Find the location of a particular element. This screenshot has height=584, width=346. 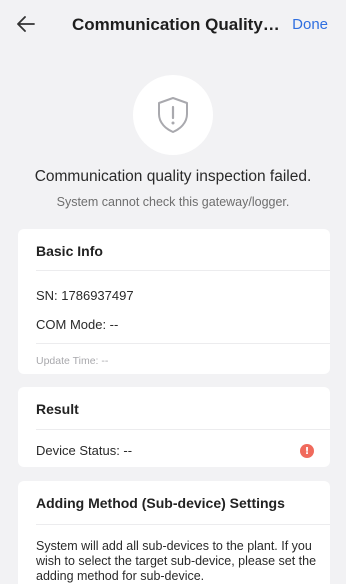

shield-alert-icon is located at coordinates (173, 115).